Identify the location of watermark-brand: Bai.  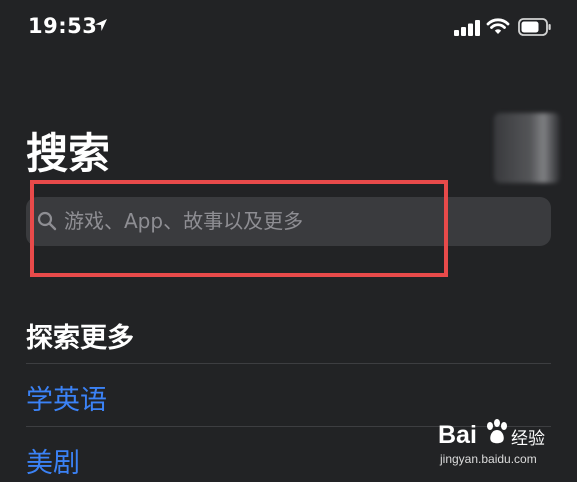
(457, 435).